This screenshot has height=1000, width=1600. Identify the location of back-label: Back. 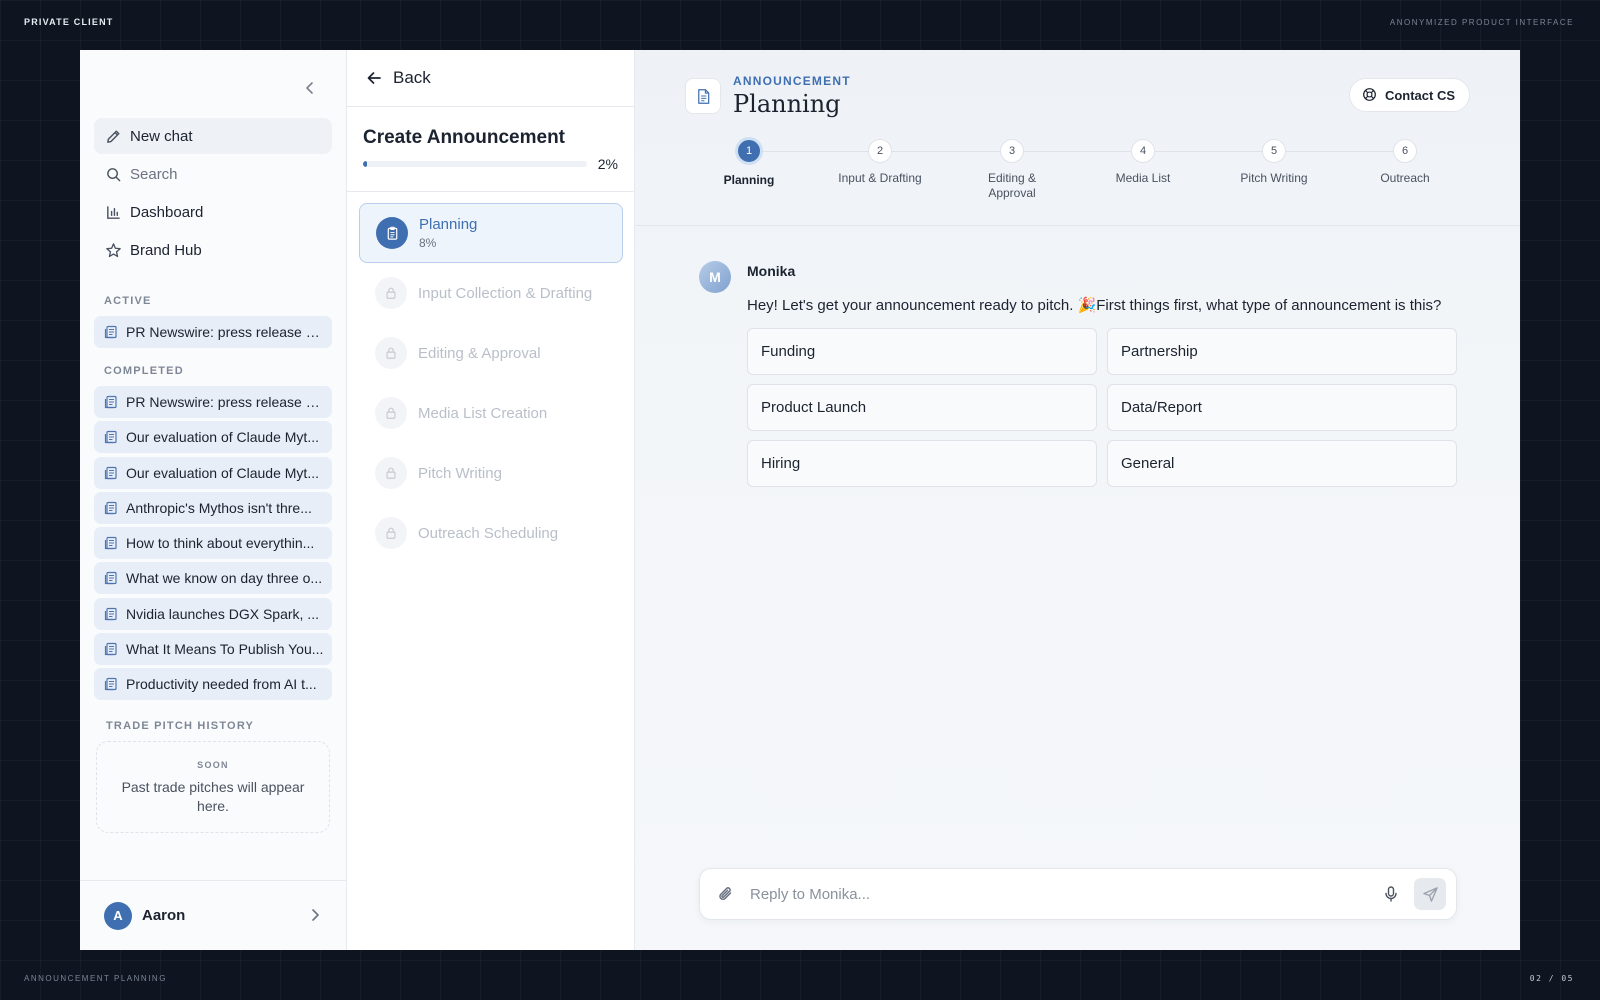
(412, 77).